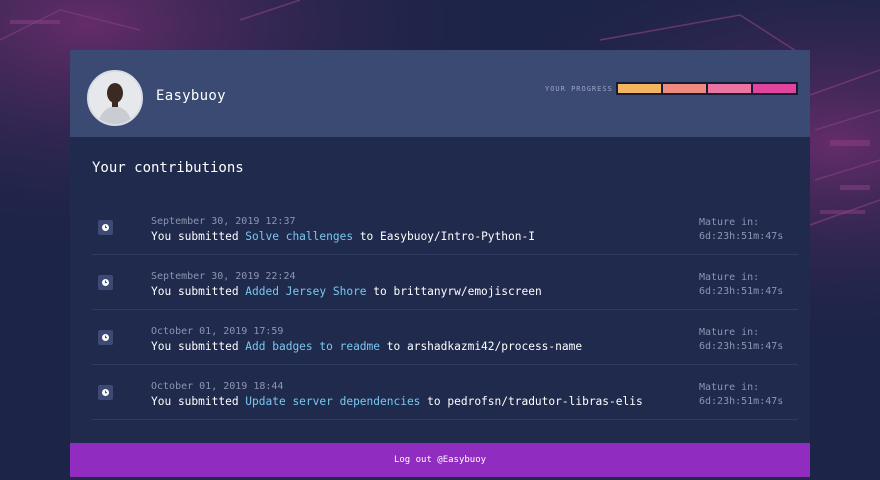 Image resolution: width=880 pixels, height=480 pixels. Describe the element at coordinates (494, 346) in the screenshot. I see `repo-name: arshadkazmi42/process-name` at that location.